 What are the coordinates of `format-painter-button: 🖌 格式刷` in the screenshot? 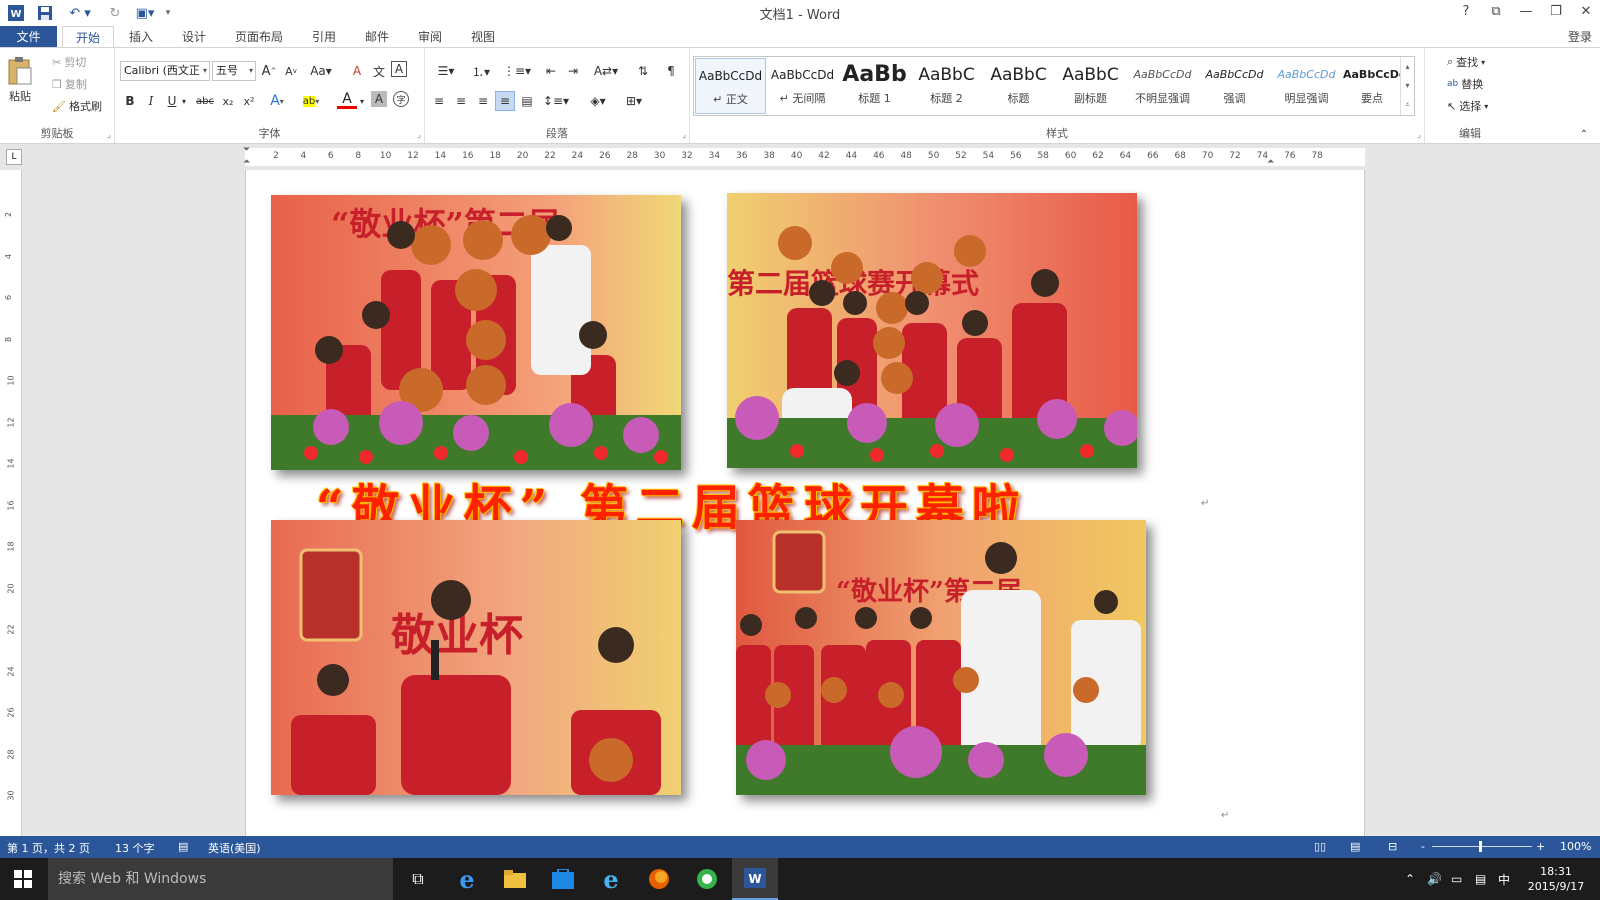 It's located at (77, 106).